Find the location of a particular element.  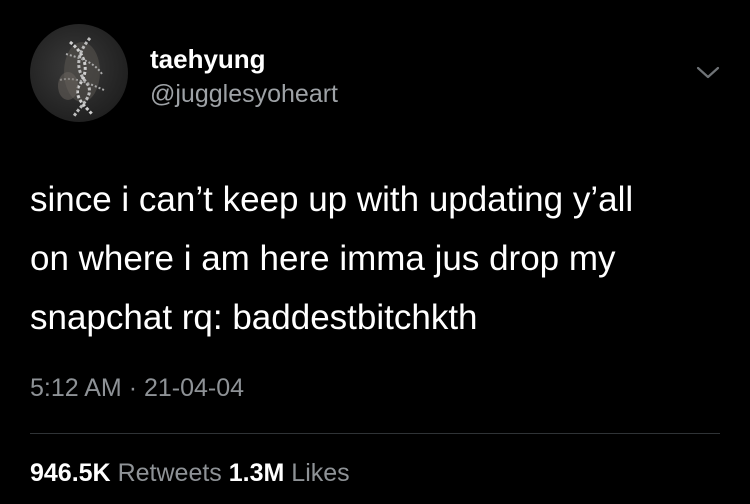

retweets-count: 946.5K is located at coordinates (70, 473).